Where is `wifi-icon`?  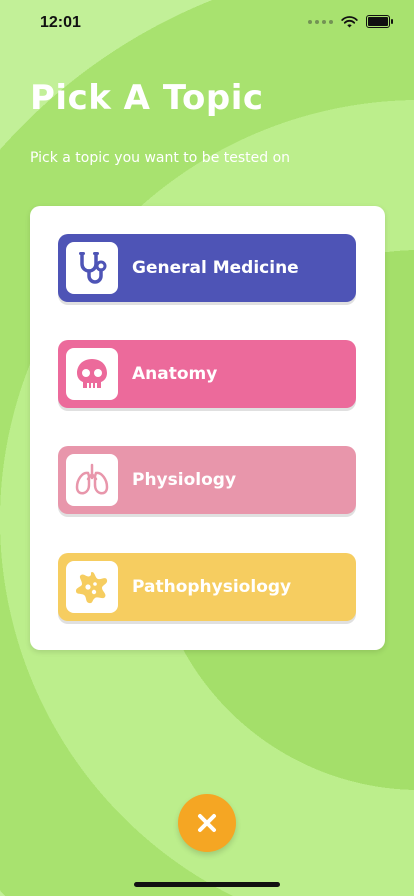 wifi-icon is located at coordinates (349, 21).